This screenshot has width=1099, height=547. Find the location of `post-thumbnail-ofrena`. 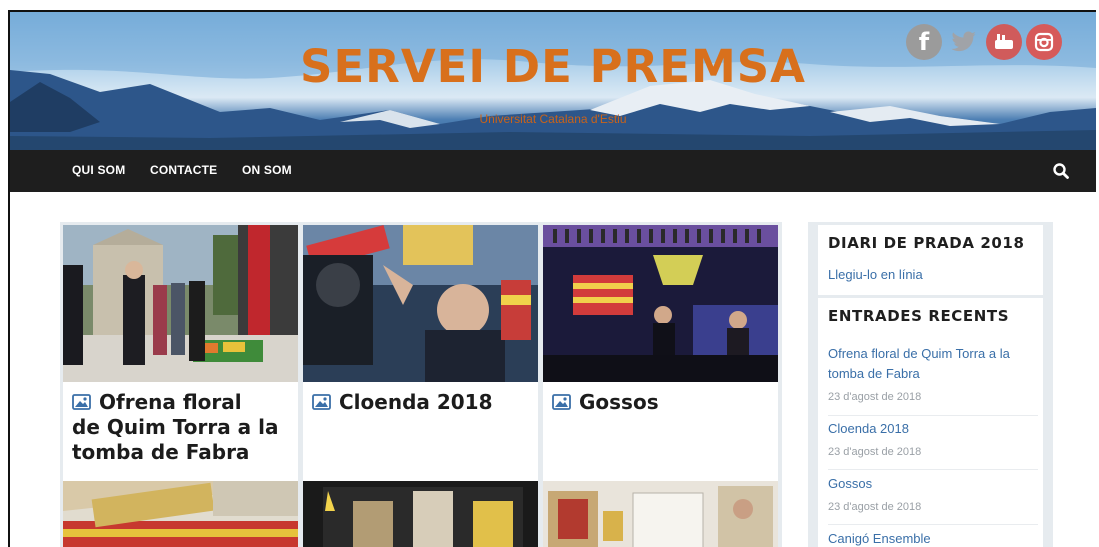

post-thumbnail-ofrena is located at coordinates (180, 303).